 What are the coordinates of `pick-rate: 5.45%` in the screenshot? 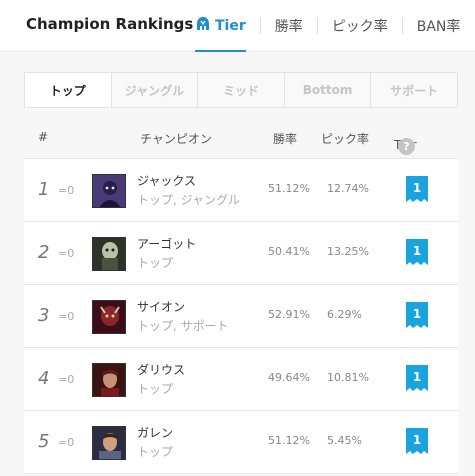 It's located at (344, 440).